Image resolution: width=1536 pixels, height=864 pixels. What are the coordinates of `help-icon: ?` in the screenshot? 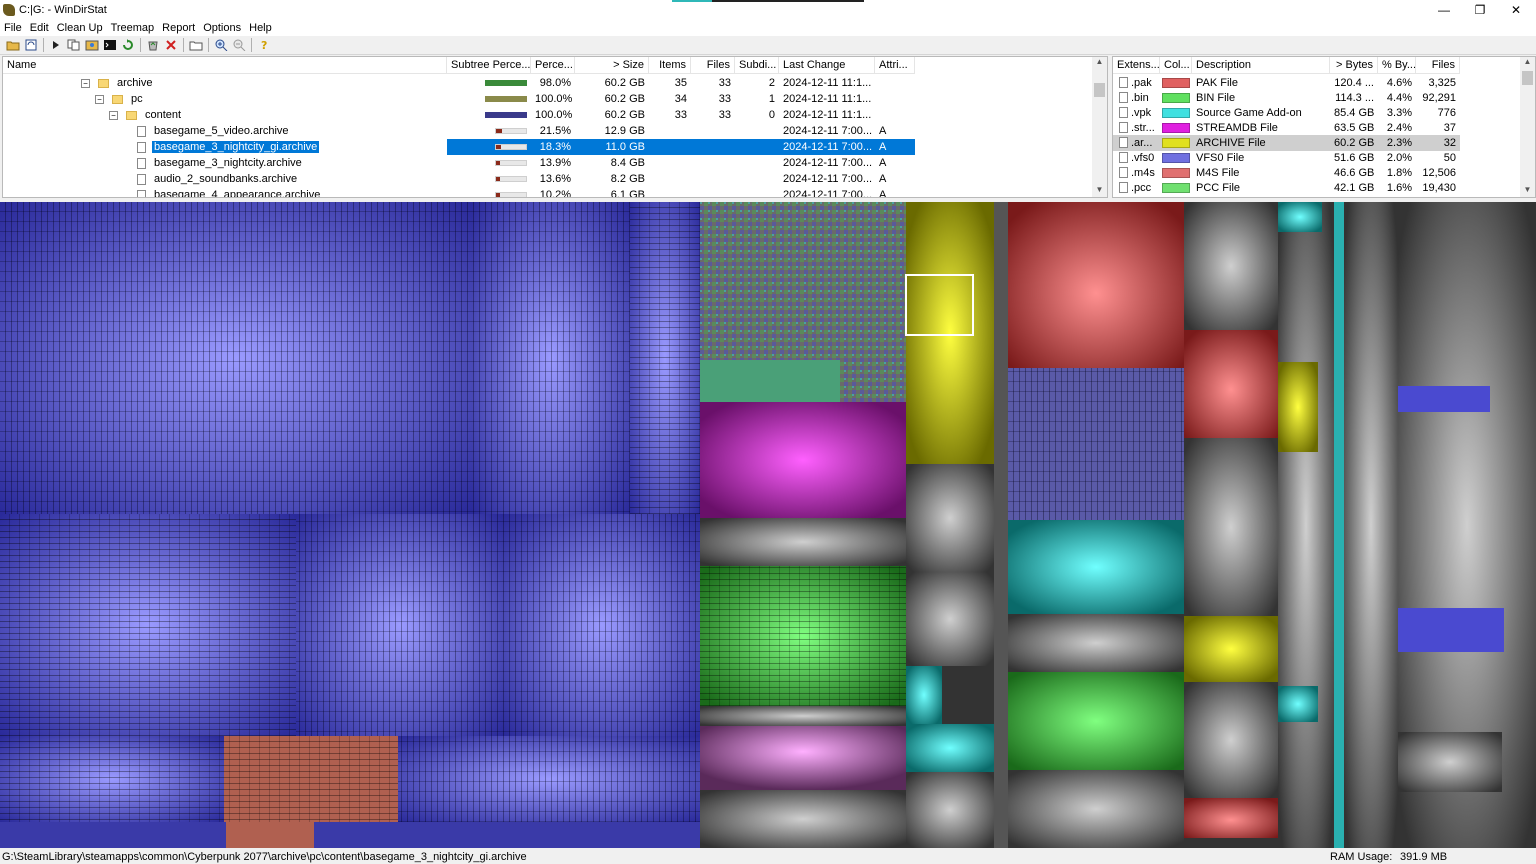 It's located at (264, 45).